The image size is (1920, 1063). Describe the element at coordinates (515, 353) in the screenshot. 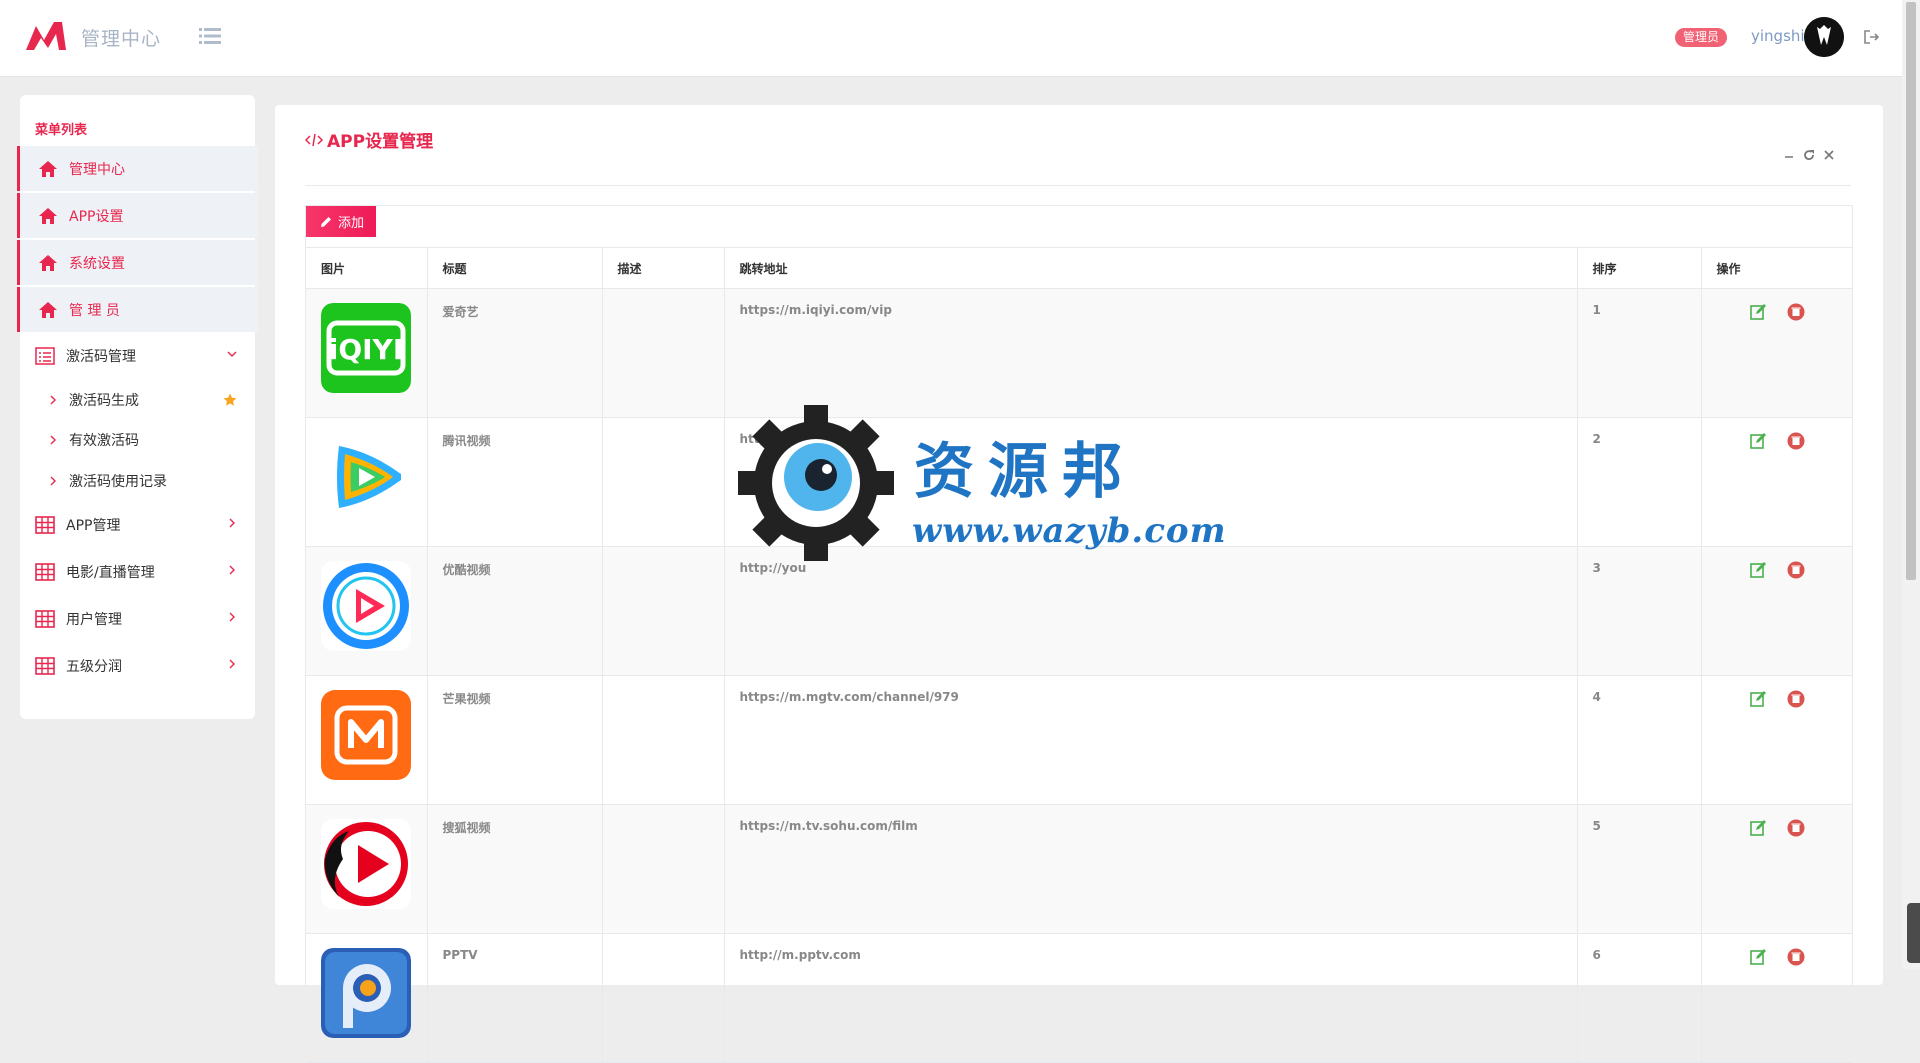

I see `title-cell: 爱奇艺` at that location.